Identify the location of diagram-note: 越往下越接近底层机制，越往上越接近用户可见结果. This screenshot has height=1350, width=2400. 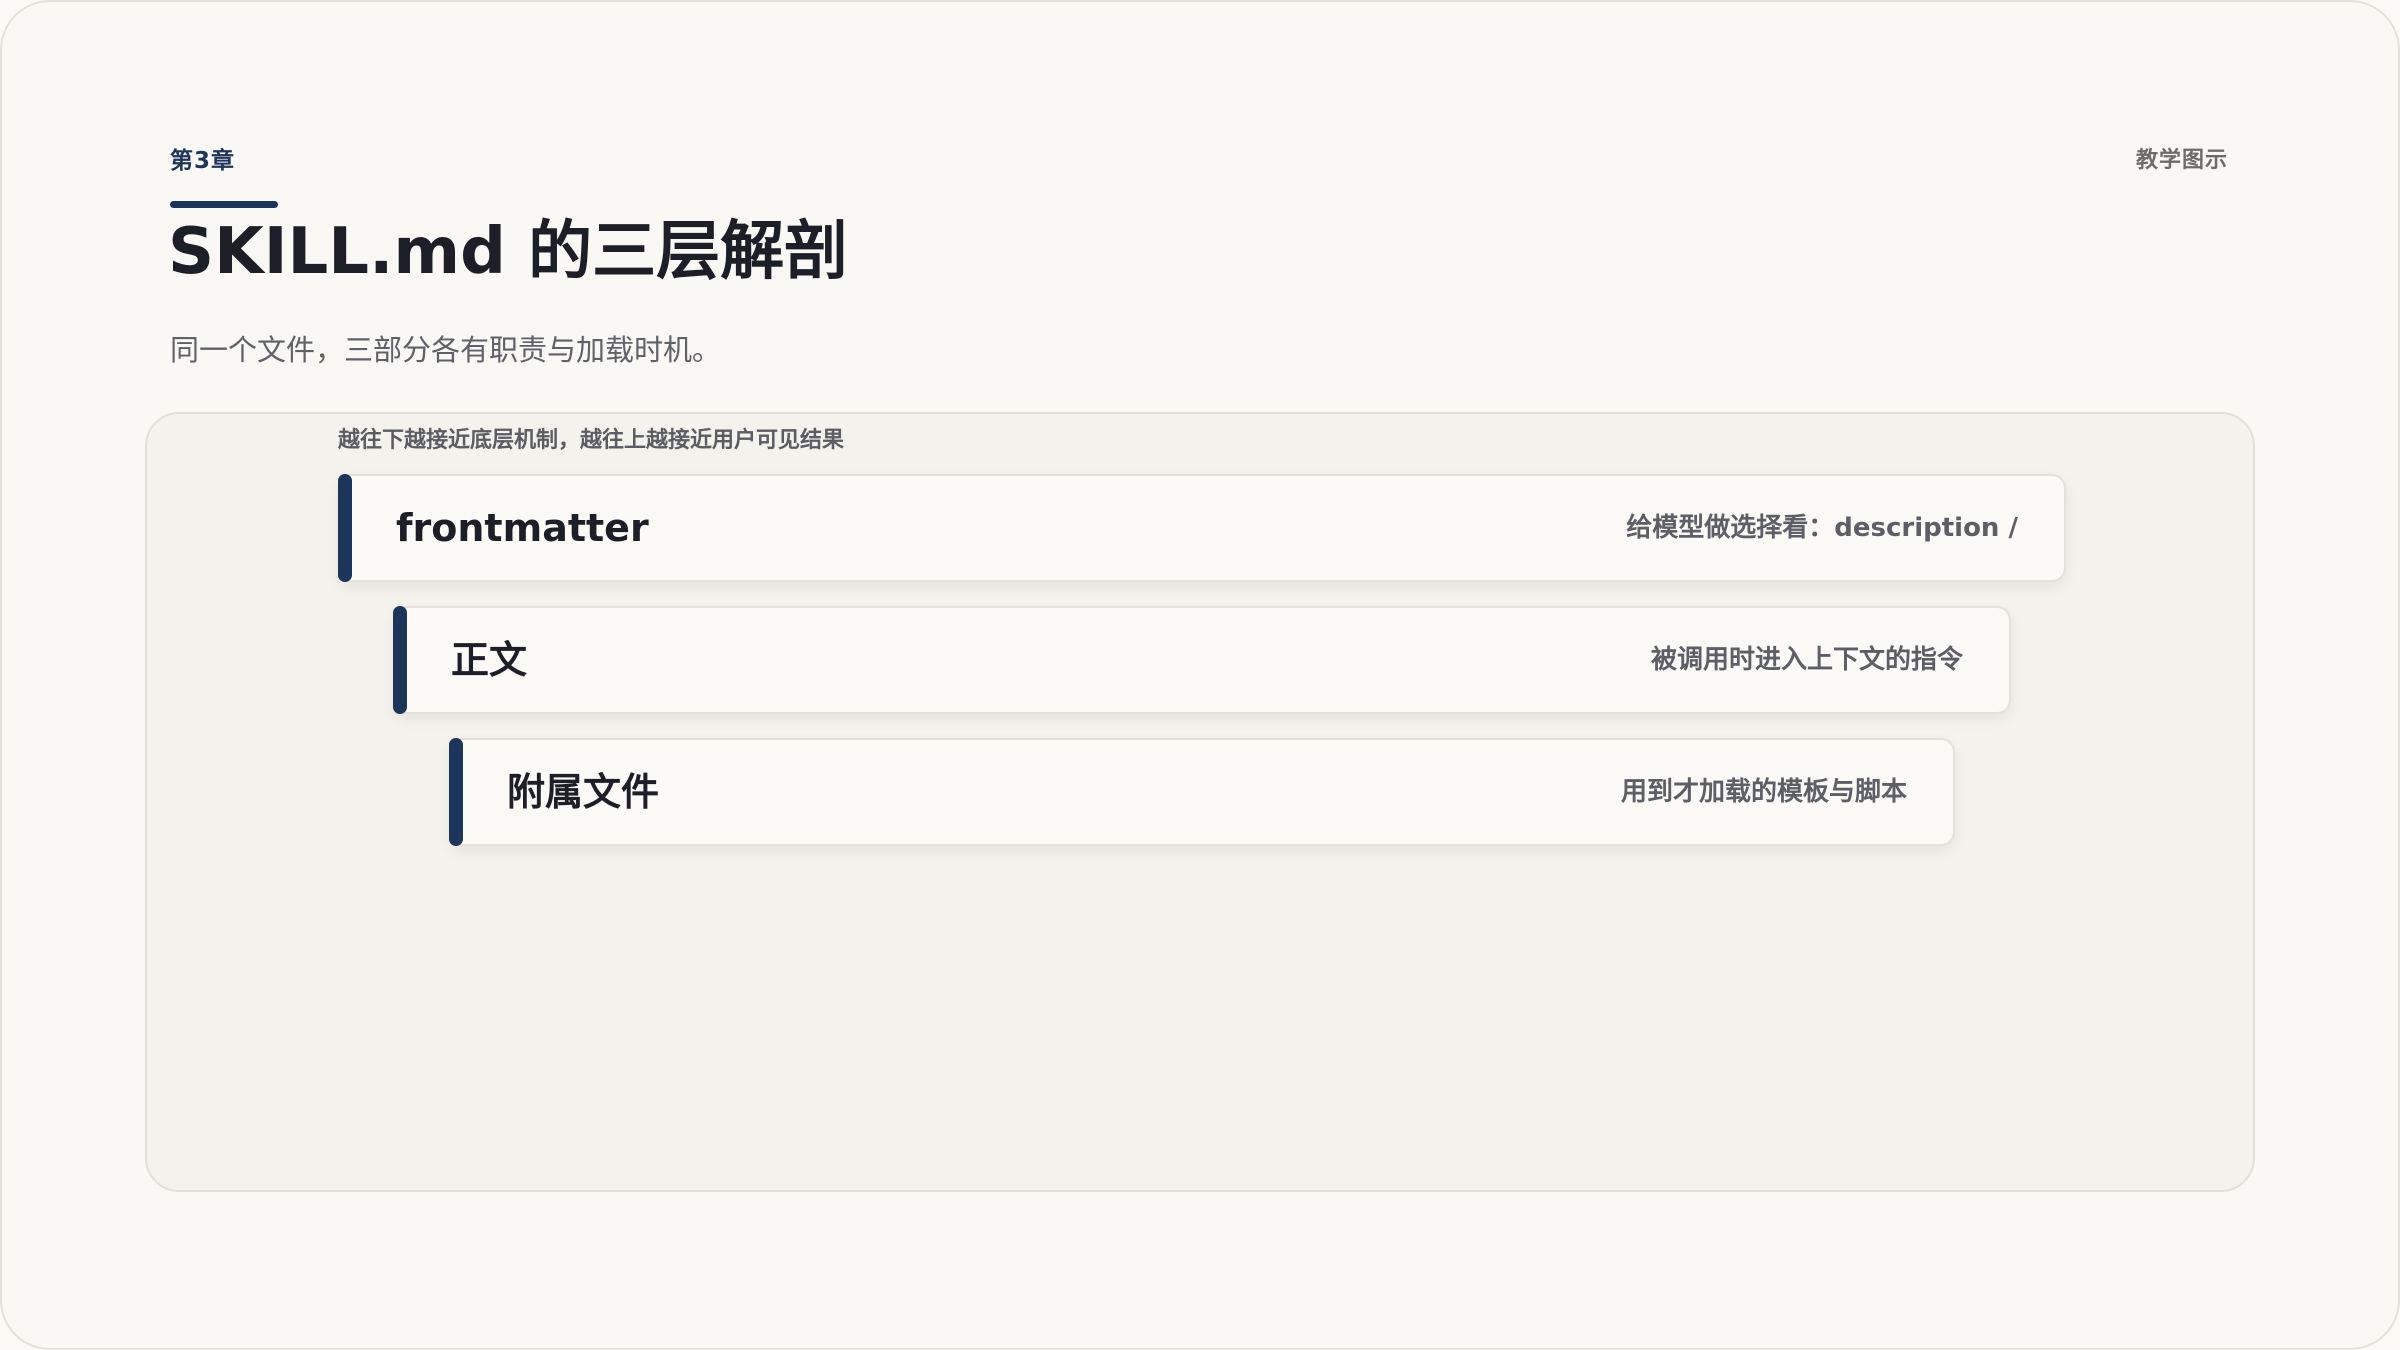
(591, 440).